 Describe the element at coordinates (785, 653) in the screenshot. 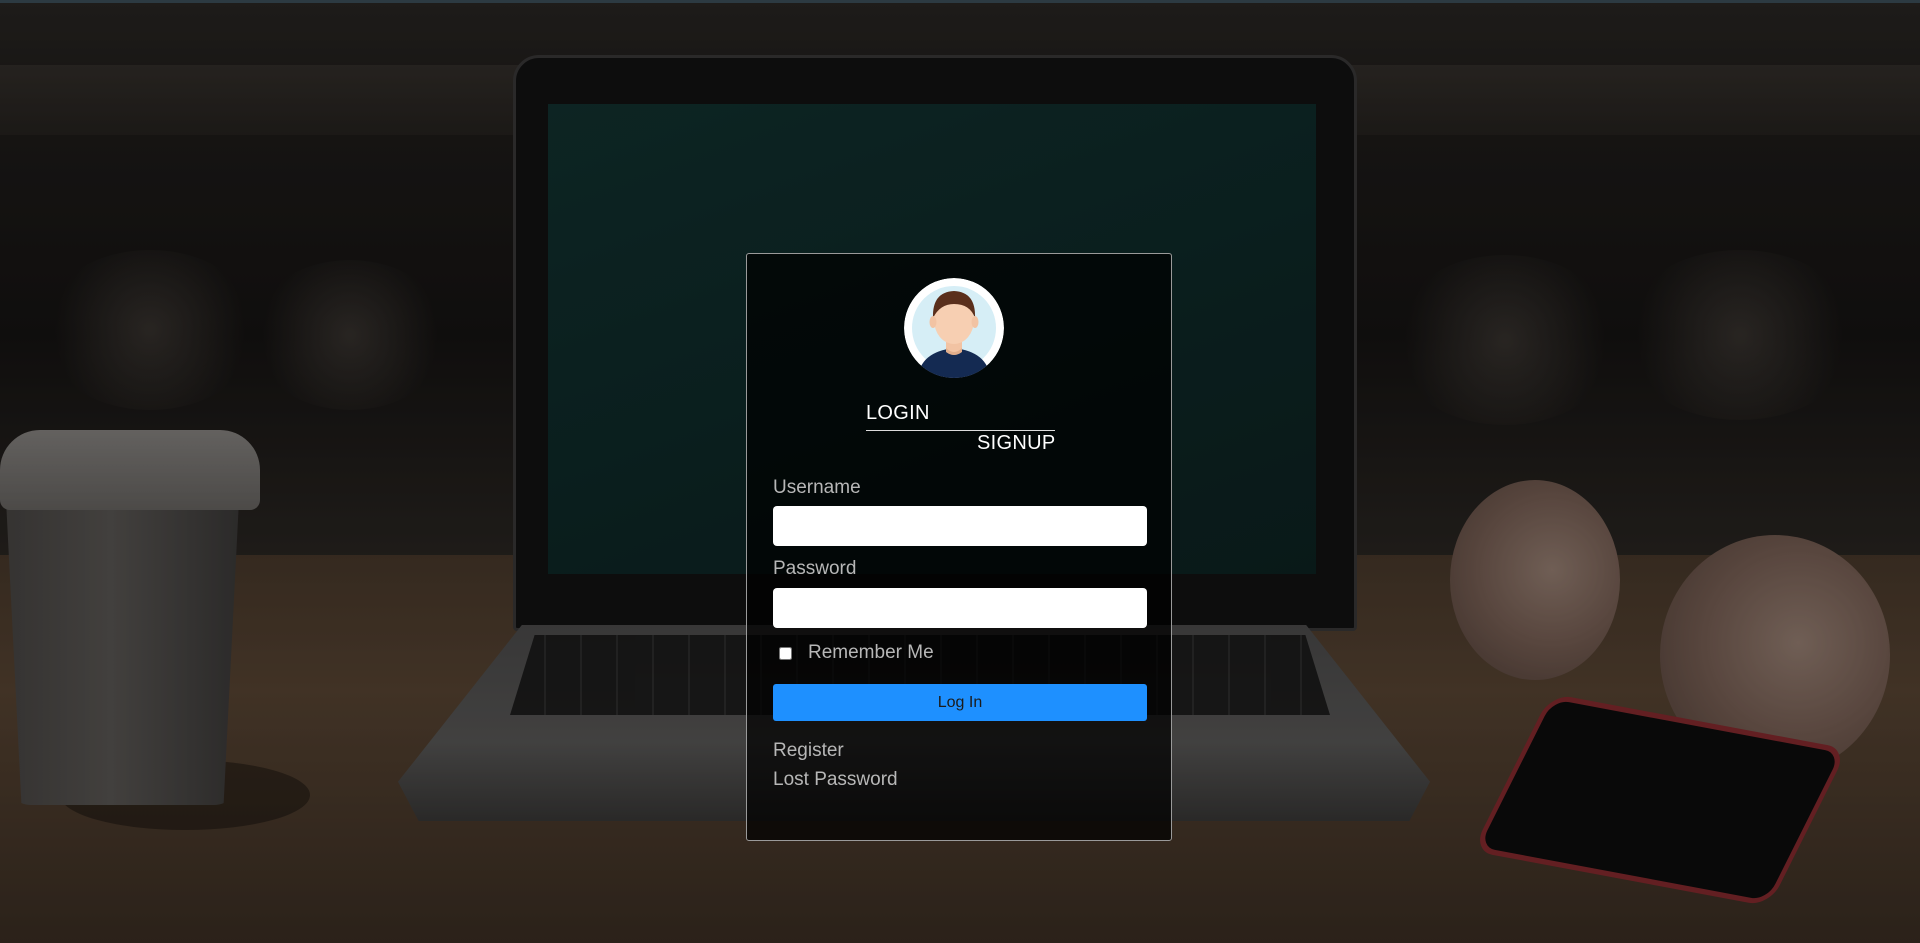

I see `remember-me-checkbox` at that location.